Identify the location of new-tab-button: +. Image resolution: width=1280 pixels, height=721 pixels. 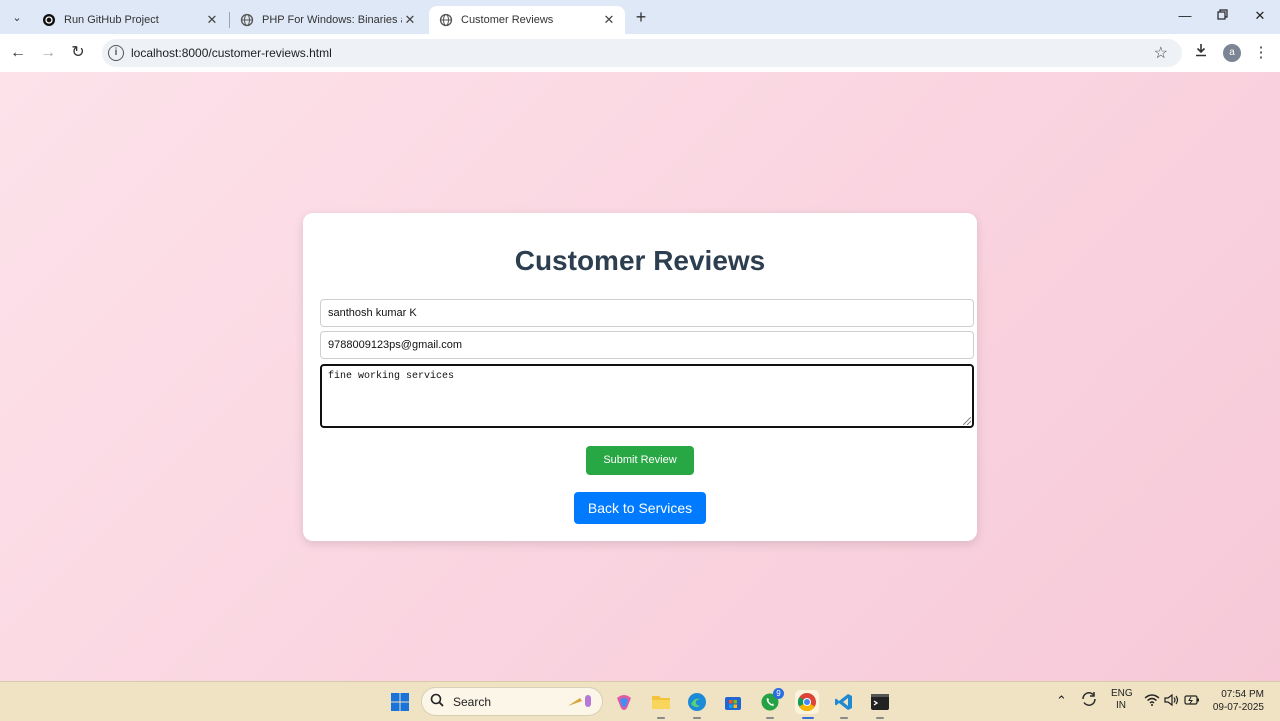
(641, 17).